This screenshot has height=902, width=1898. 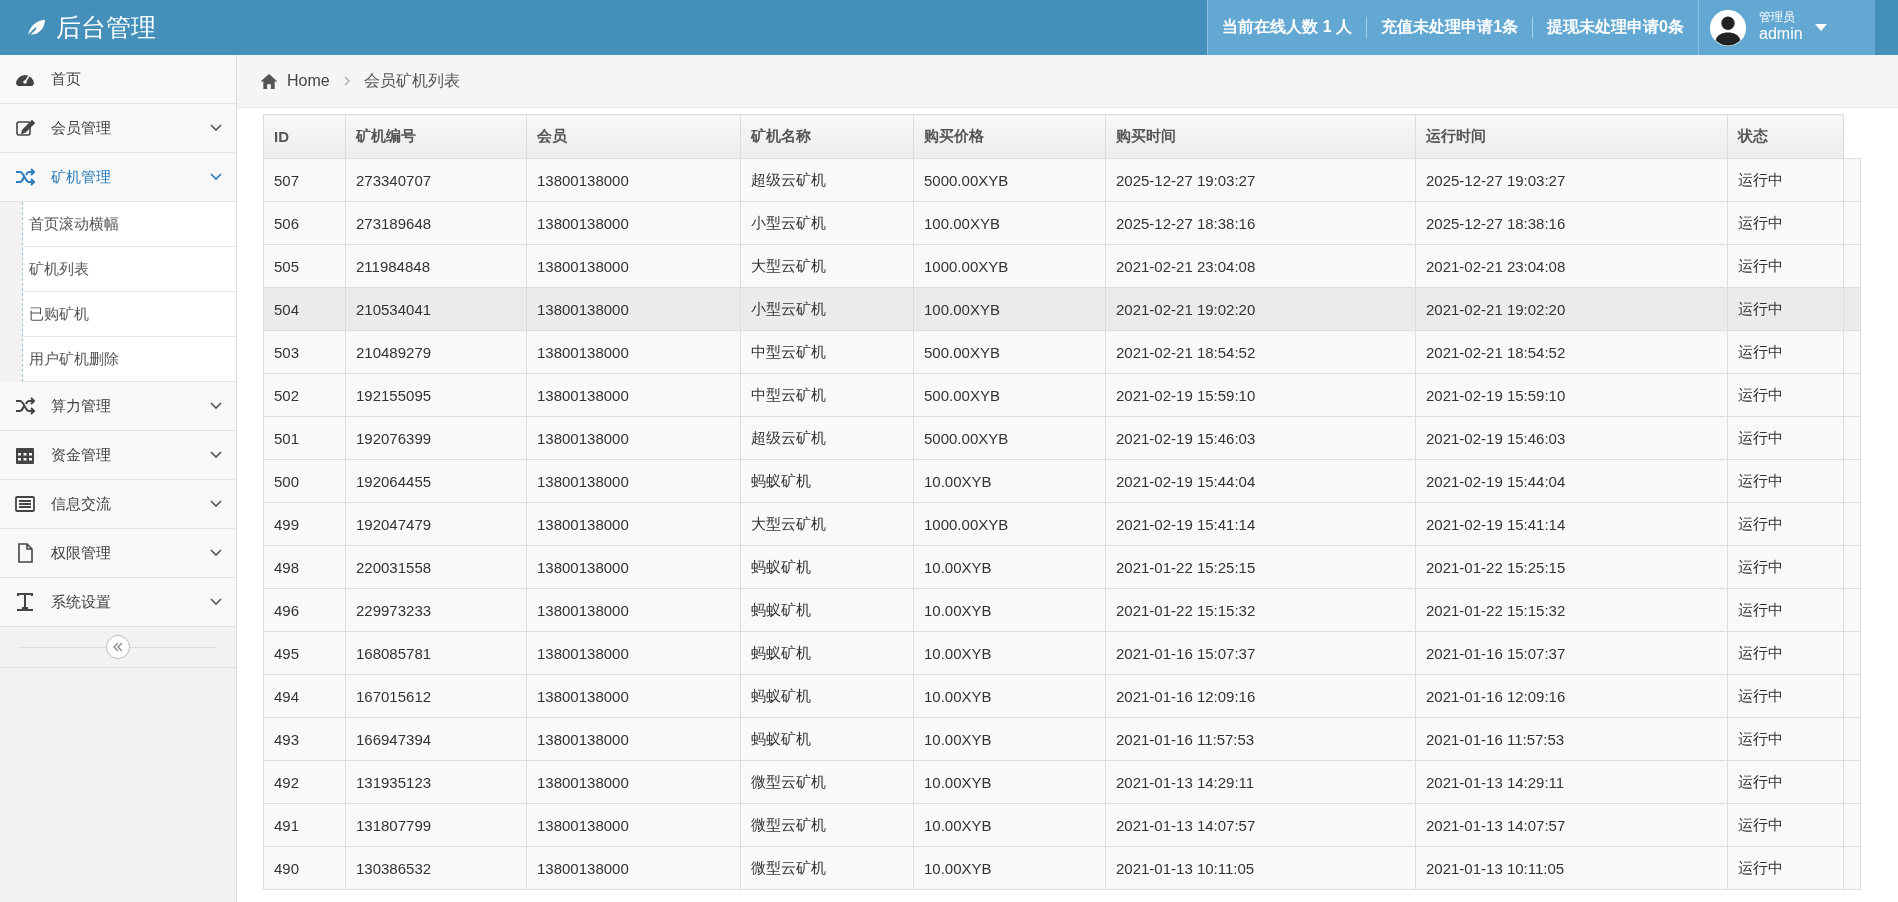 What do you see at coordinates (1062, 395) in the screenshot?
I see `table-row: 502 192155095 13800138000 中型云矿机 500.00XYB 2021-02-19 15:59:10 2021-02-19 15:59:10 运行中` at bounding box center [1062, 395].